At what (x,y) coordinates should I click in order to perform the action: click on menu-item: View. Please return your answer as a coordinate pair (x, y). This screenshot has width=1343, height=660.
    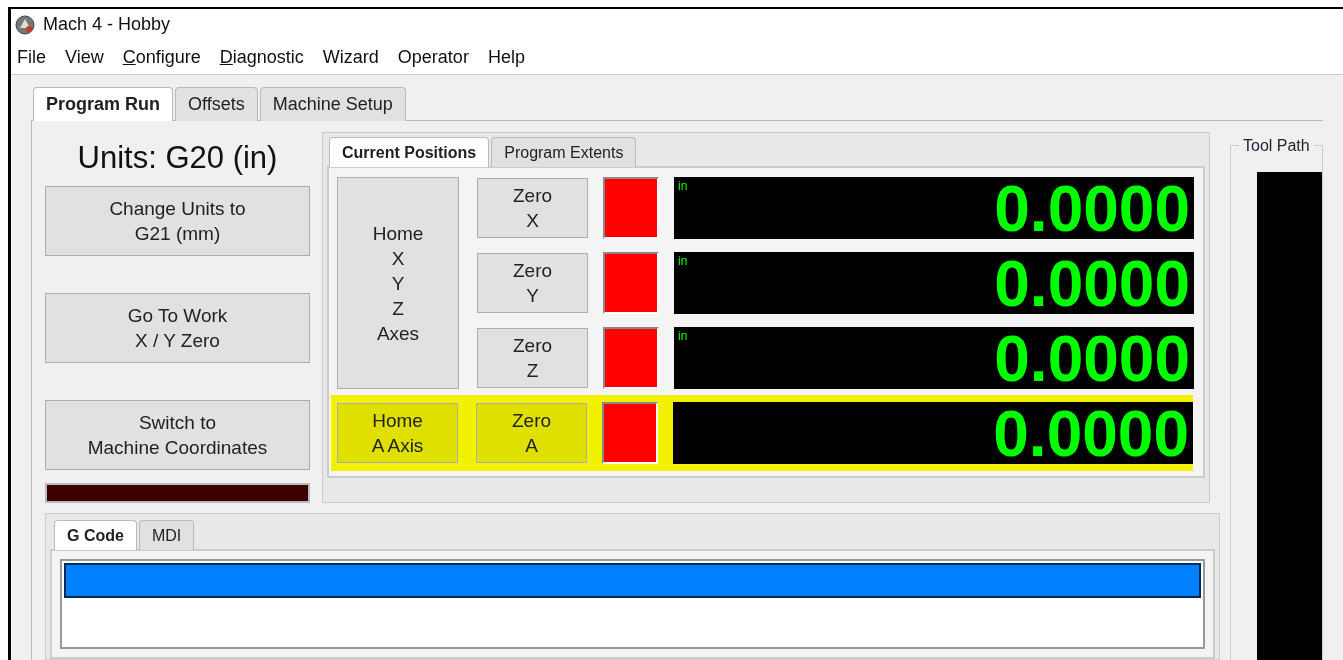
    Looking at the image, I should click on (84, 57).